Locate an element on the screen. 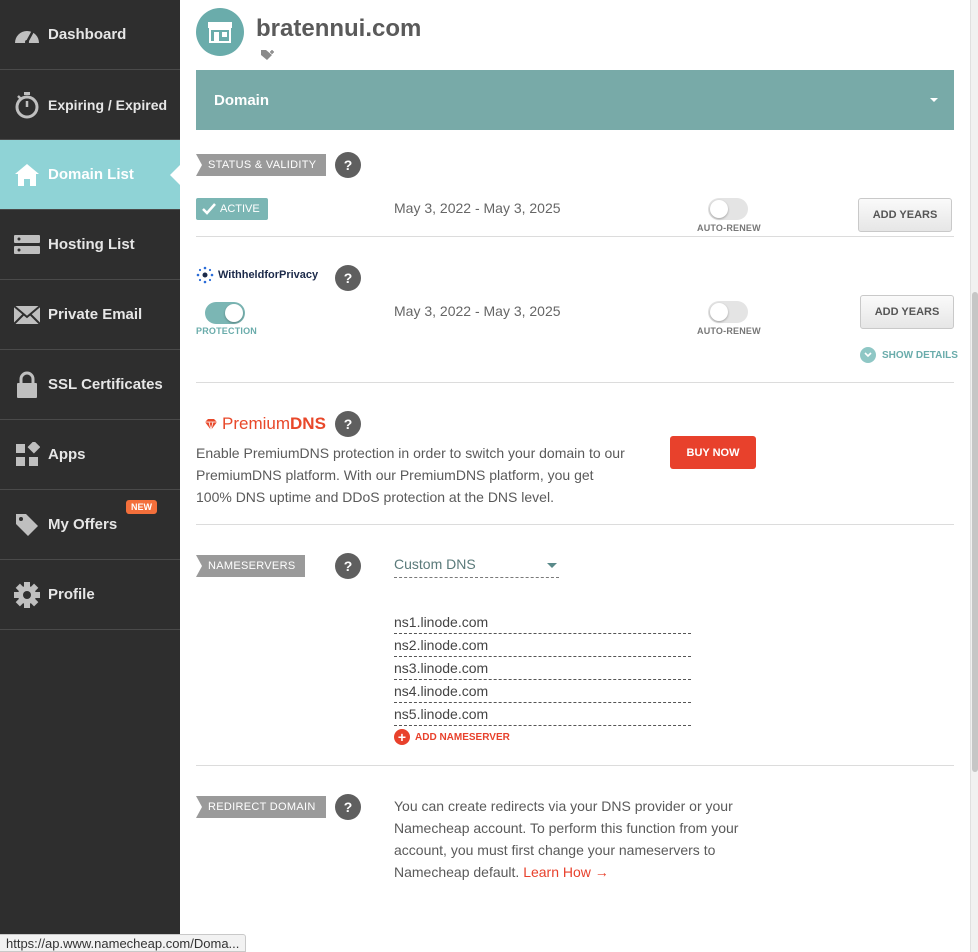 This screenshot has height=952, width=978. status-badge: ACTIVE is located at coordinates (232, 209).